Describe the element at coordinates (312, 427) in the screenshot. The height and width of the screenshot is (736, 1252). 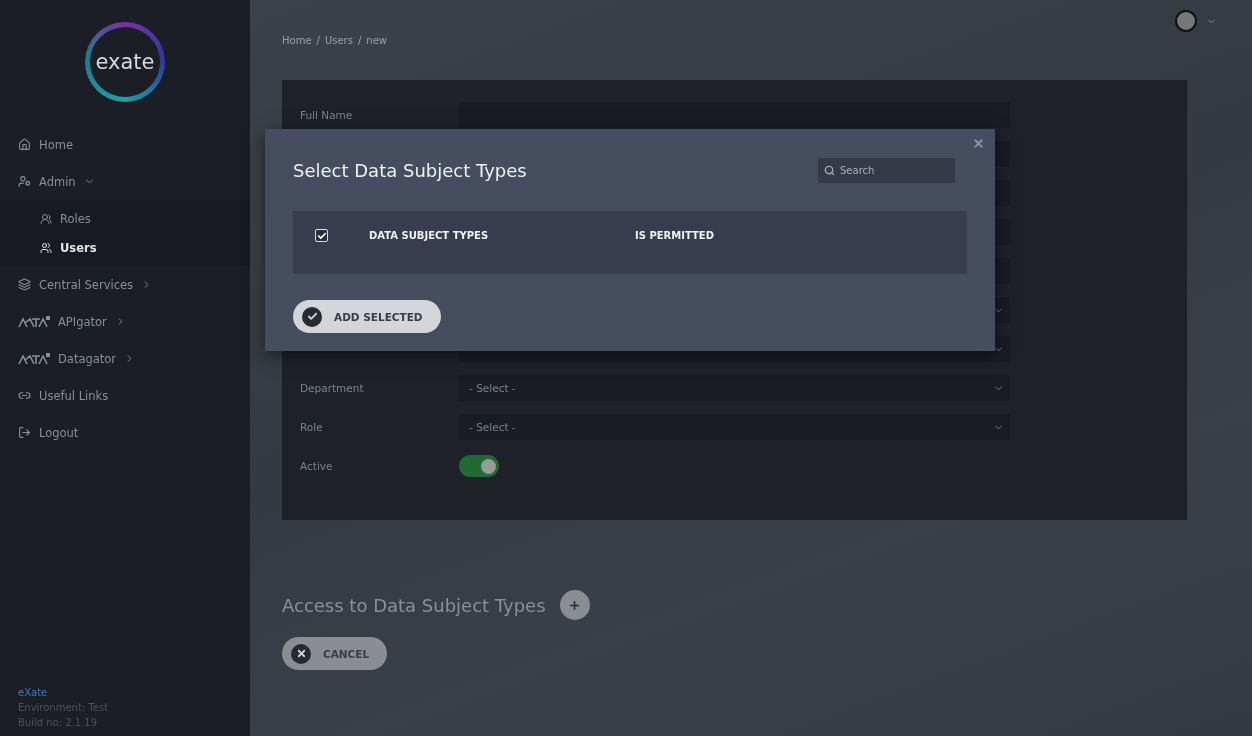
I see `field-label: Role` at that location.